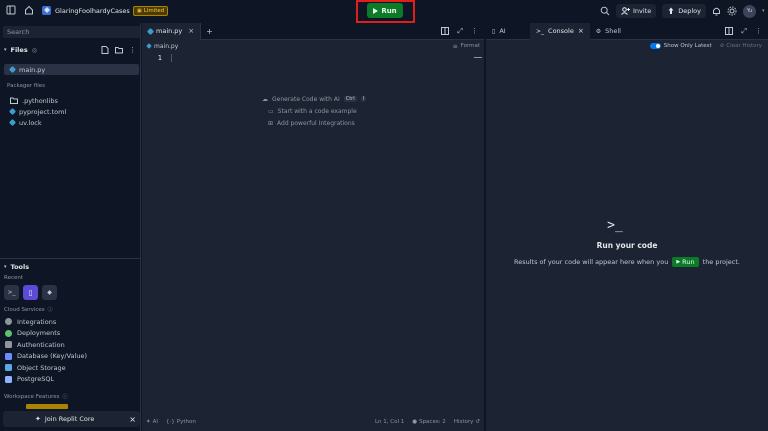 The height and width of the screenshot is (431, 768). Describe the element at coordinates (36, 379) in the screenshot. I see `tool-item-label: PostgreSQL` at that location.